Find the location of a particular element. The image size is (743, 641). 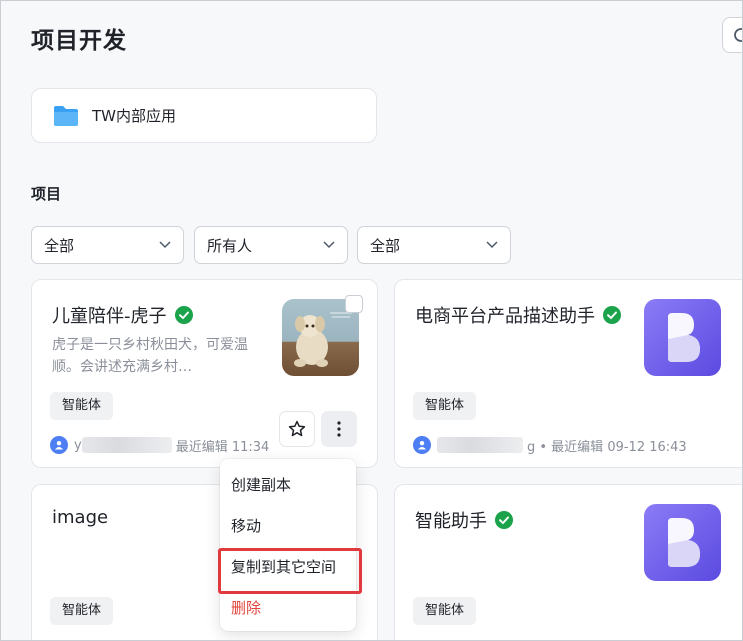

card-title: 电商平台产品描述助手 is located at coordinates (518, 315).